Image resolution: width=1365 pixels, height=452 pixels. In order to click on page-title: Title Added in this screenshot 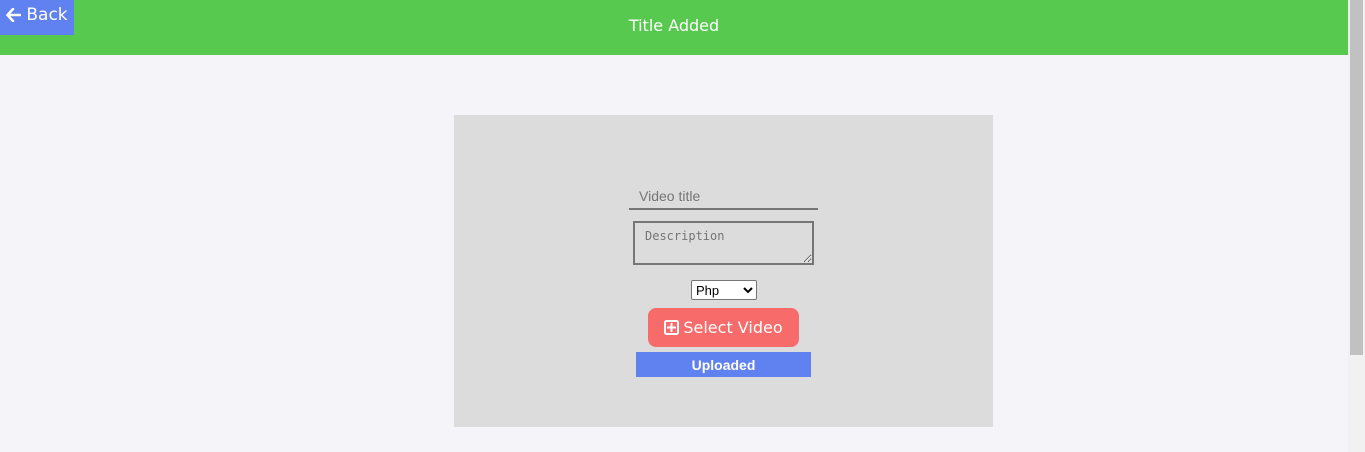, I will do `click(674, 25)`.